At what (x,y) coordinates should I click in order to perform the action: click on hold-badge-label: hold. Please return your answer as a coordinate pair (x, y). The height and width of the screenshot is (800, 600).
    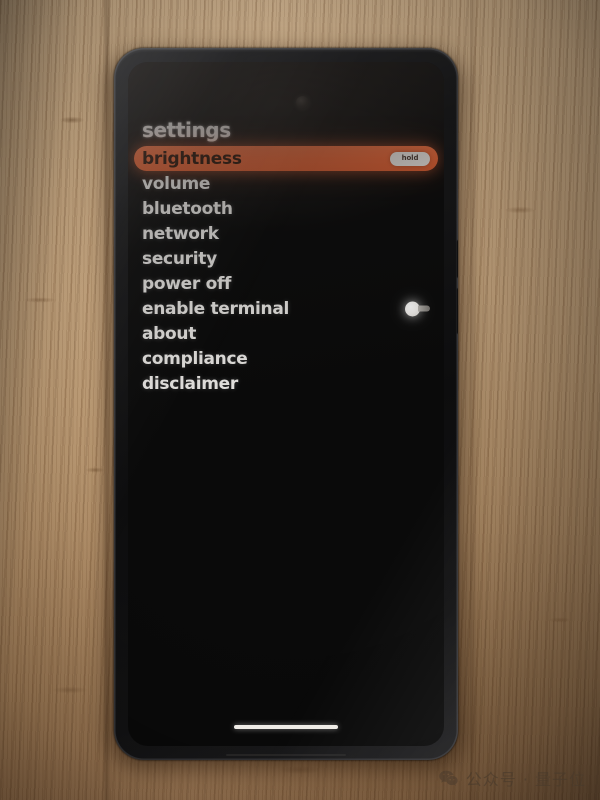
    Looking at the image, I should click on (410, 158).